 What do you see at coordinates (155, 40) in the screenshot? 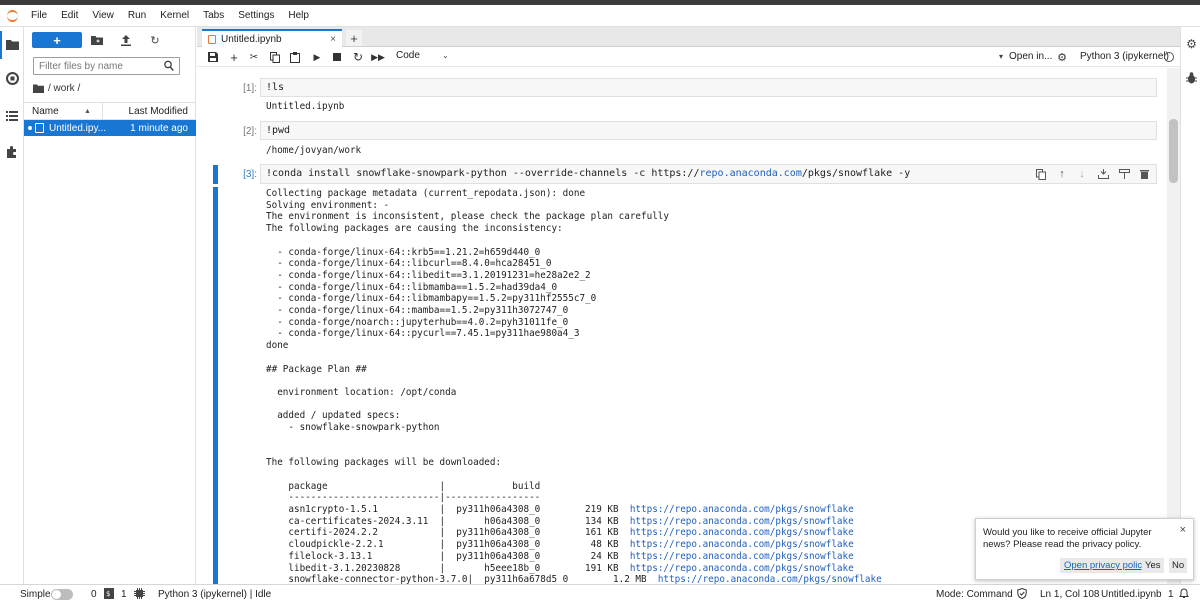
I see `refresh-icon: ↻` at bounding box center [155, 40].